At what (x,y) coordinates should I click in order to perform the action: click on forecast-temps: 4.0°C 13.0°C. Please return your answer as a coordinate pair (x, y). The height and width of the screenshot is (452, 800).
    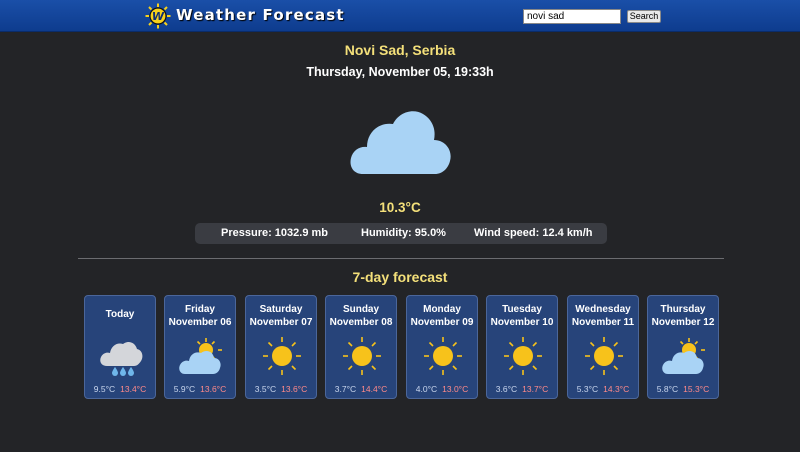
    Looking at the image, I should click on (442, 389).